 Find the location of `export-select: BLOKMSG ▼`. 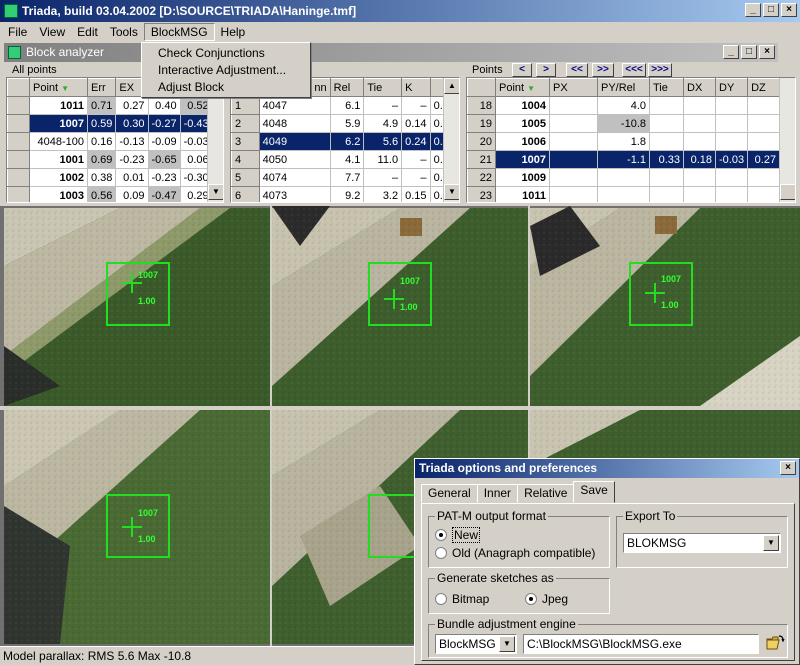

export-select: BLOKMSG ▼ is located at coordinates (702, 543).